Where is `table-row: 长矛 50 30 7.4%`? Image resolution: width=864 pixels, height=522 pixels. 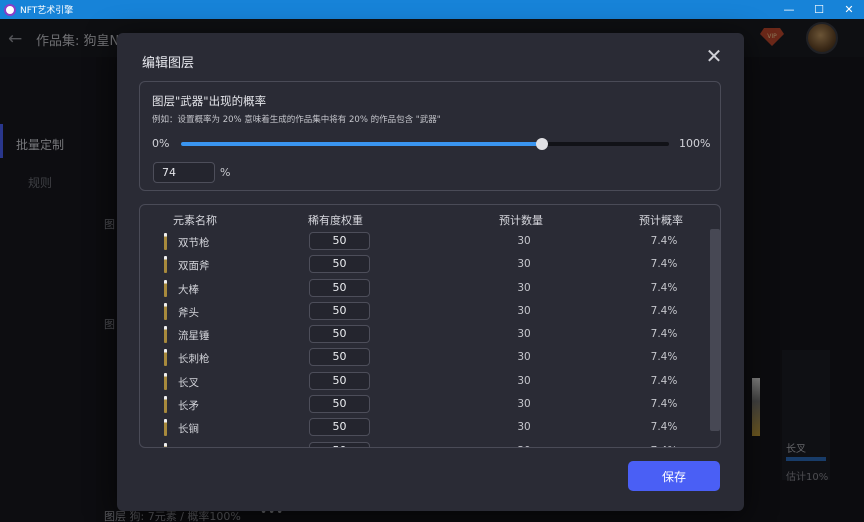 table-row: 长矛 50 30 7.4% is located at coordinates (425, 404).